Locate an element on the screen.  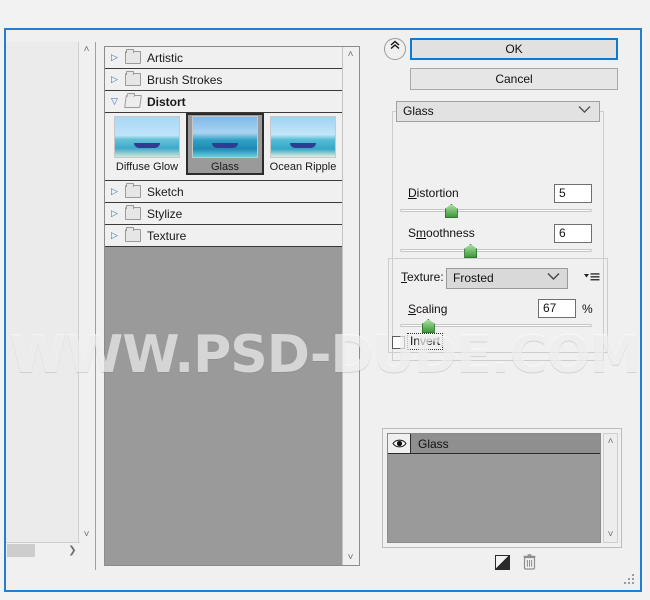
scaling-label: Scaling is located at coordinates (428, 309).